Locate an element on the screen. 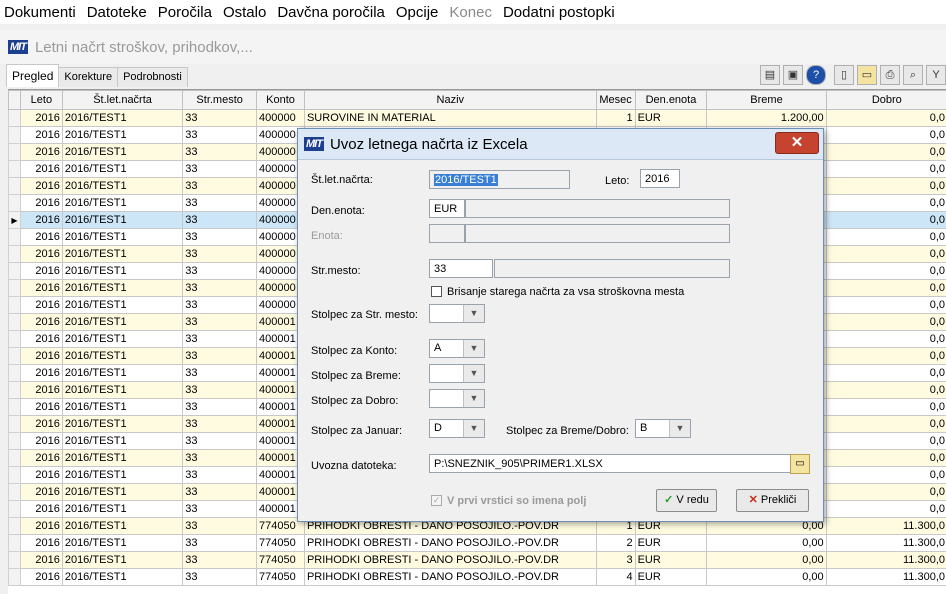 This screenshot has width=946, height=594. table-cell: 400000 is located at coordinates (281, 118).